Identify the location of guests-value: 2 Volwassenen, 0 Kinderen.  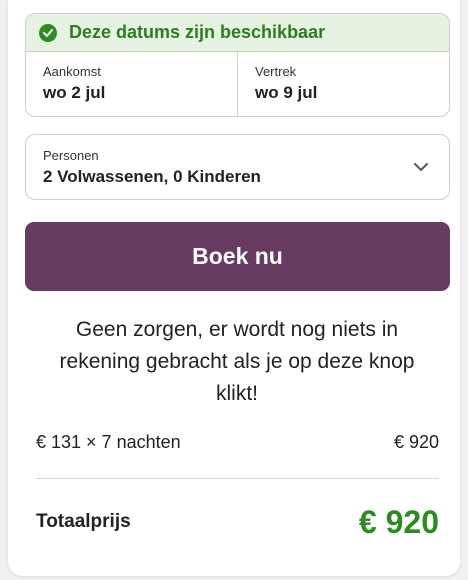
(152, 176).